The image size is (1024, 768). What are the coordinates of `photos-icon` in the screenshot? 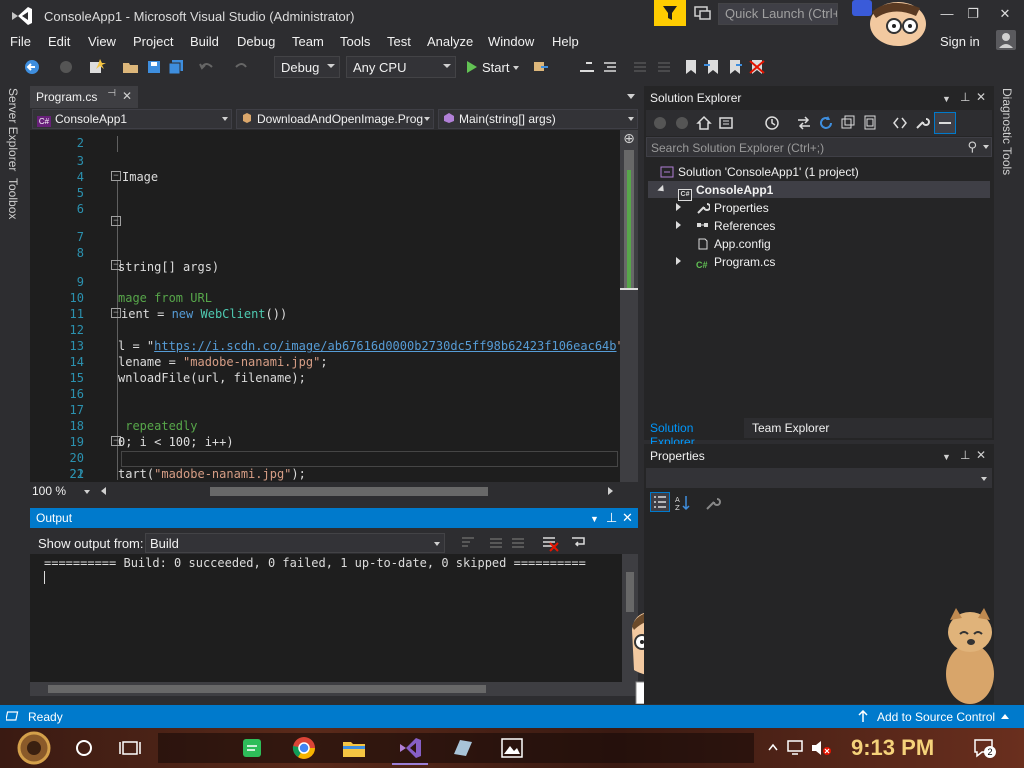 It's located at (512, 748).